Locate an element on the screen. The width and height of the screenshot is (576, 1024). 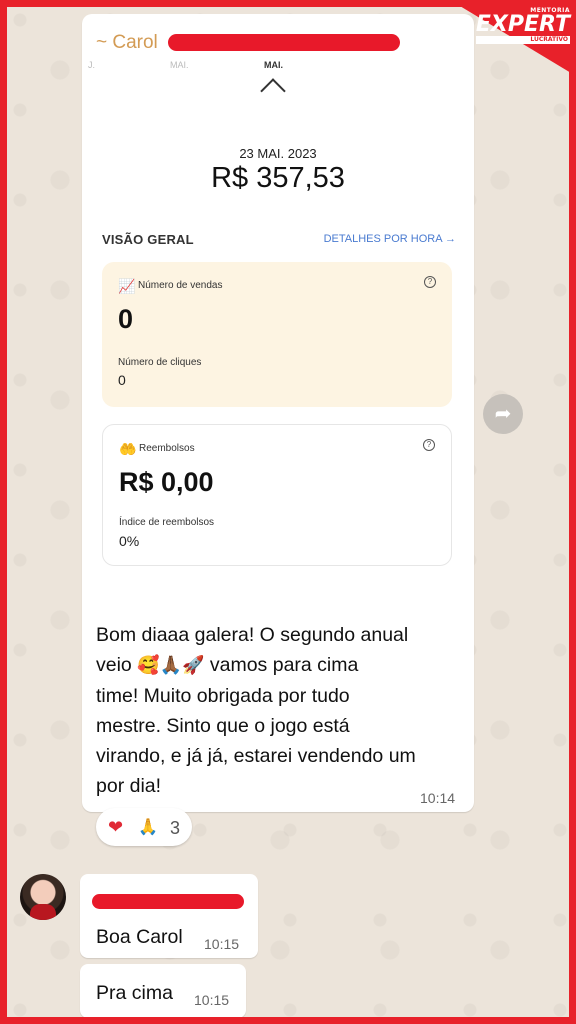
trend-chart-icon: 📈 is located at coordinates (127, 286).